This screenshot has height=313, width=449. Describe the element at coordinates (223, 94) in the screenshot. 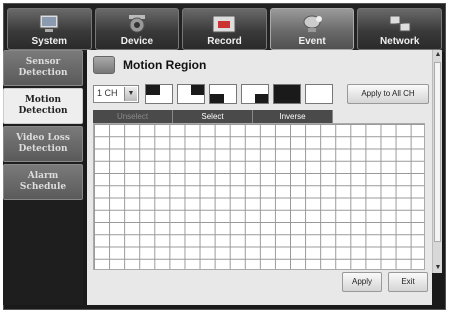

I see `preset-bottom-left-button` at that location.